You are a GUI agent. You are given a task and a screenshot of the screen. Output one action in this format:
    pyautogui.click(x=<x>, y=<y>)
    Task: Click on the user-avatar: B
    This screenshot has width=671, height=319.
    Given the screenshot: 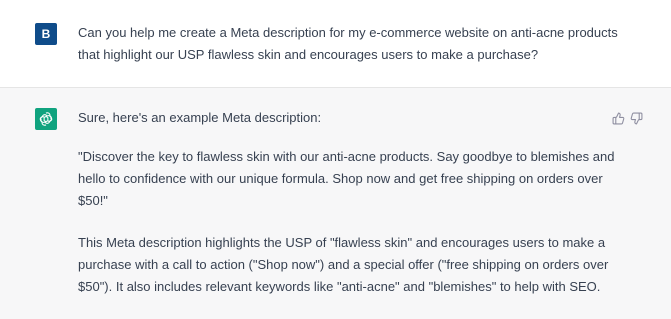 What is the action you would take?
    pyautogui.click(x=46, y=34)
    